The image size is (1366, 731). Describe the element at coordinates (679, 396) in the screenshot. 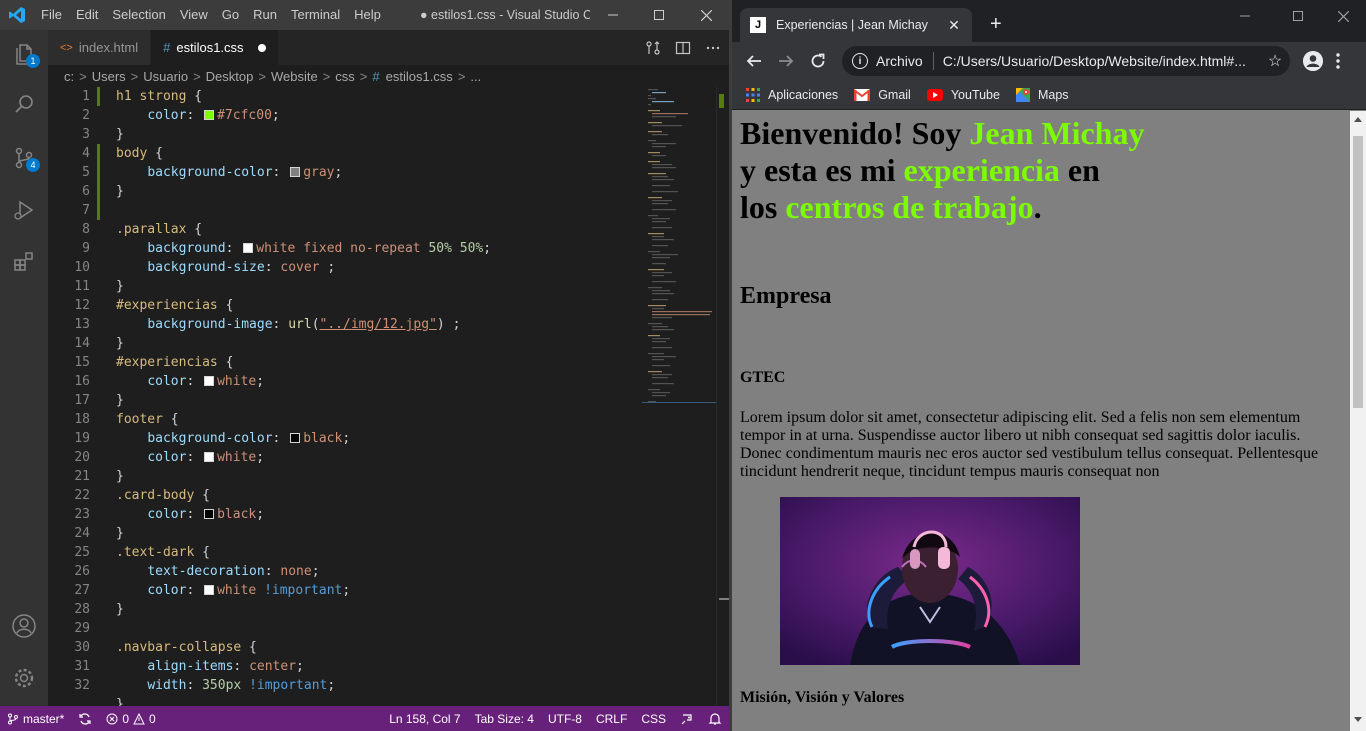

I see `minimap` at that location.